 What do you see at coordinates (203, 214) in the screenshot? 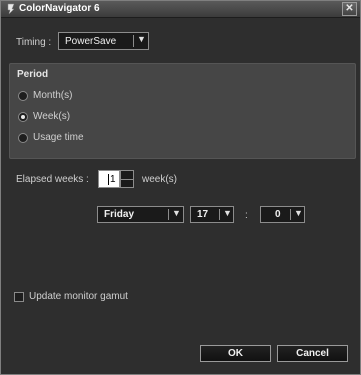
I see `hour-value: 17` at bounding box center [203, 214].